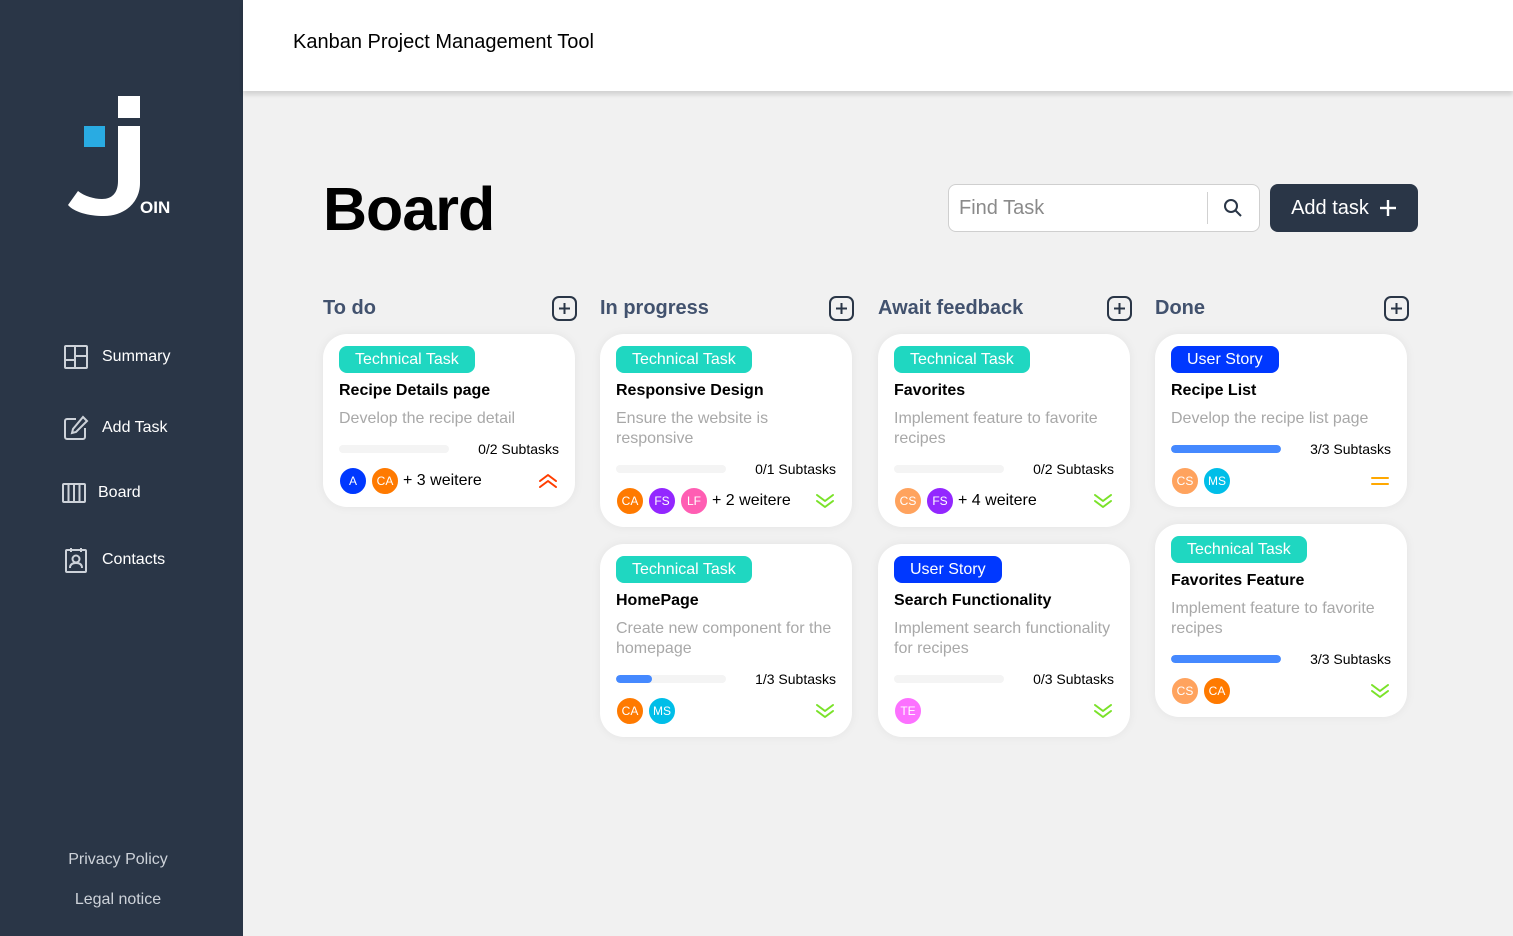 This screenshot has height=936, width=1513. Describe the element at coordinates (442, 480) in the screenshot. I see `more-assignees: + 3 weitere` at that location.